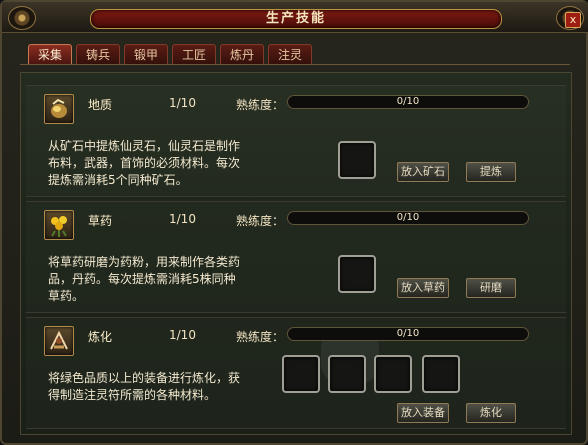 The image size is (588, 445). What do you see at coordinates (242, 54) in the screenshot?
I see `tab-alchemy: 炼丹` at bounding box center [242, 54].